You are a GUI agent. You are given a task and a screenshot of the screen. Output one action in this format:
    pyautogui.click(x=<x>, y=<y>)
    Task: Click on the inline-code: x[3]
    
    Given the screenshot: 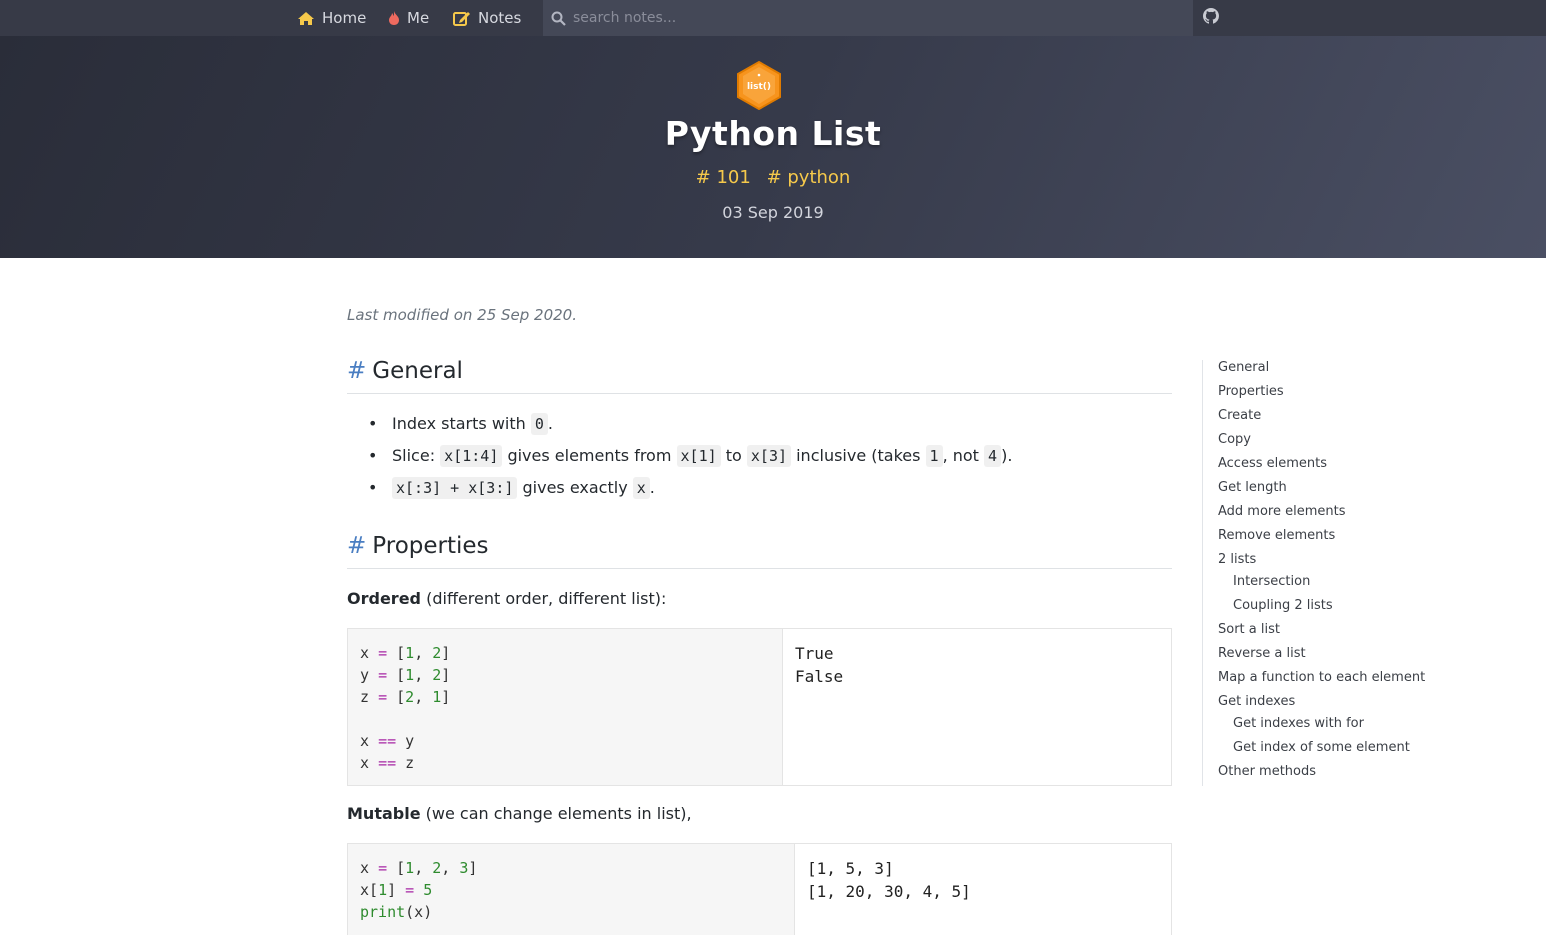 What is the action you would take?
    pyautogui.click(x=769, y=456)
    